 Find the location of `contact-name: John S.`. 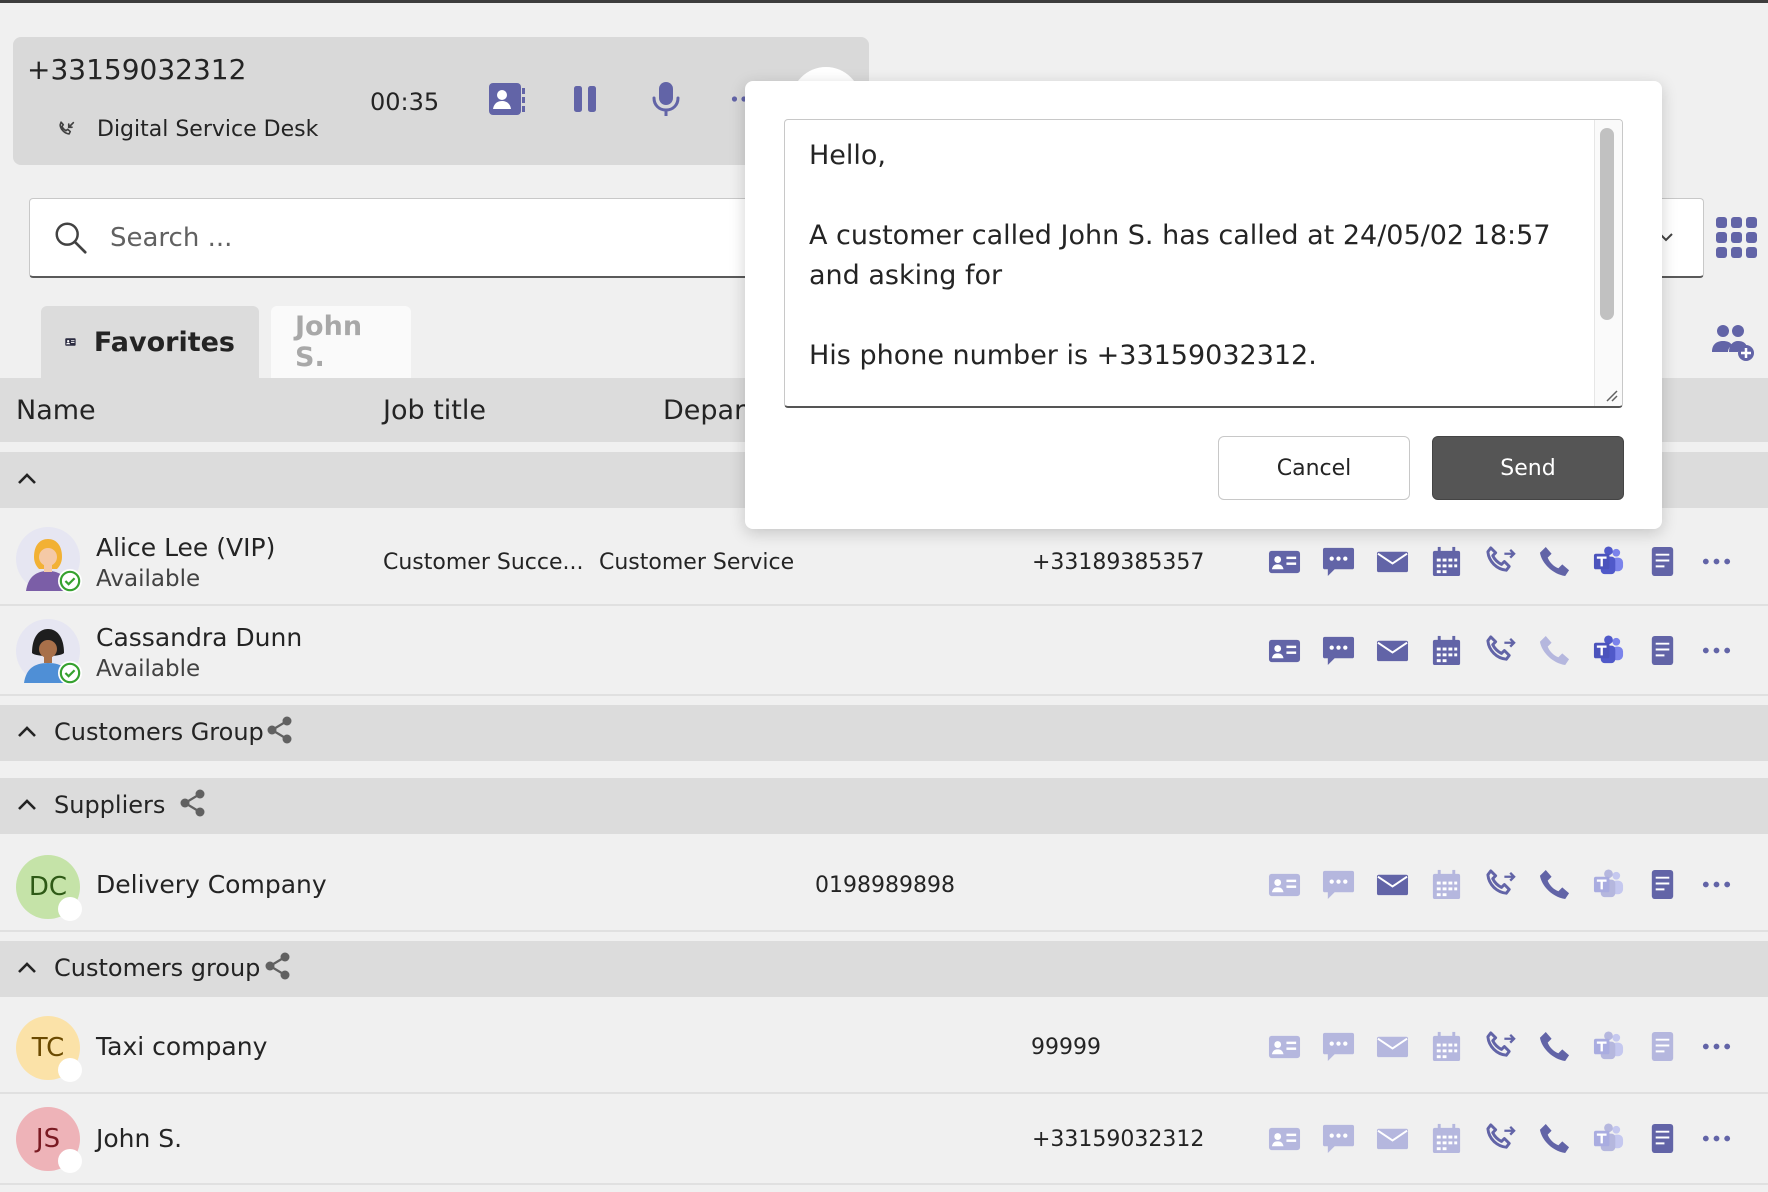

contact-name: John S. is located at coordinates (139, 1138).